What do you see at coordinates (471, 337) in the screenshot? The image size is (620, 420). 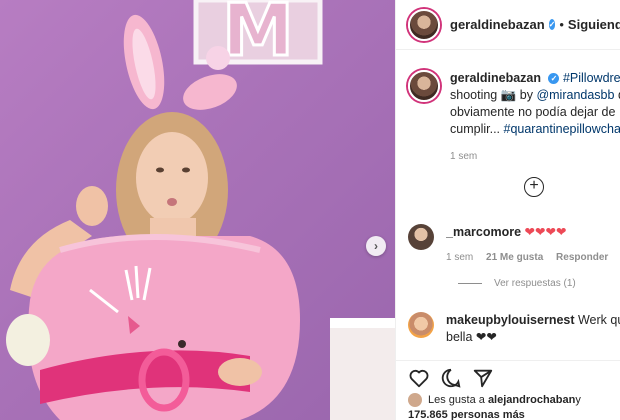 I see `comment-text-2: bella ❤❤` at bounding box center [471, 337].